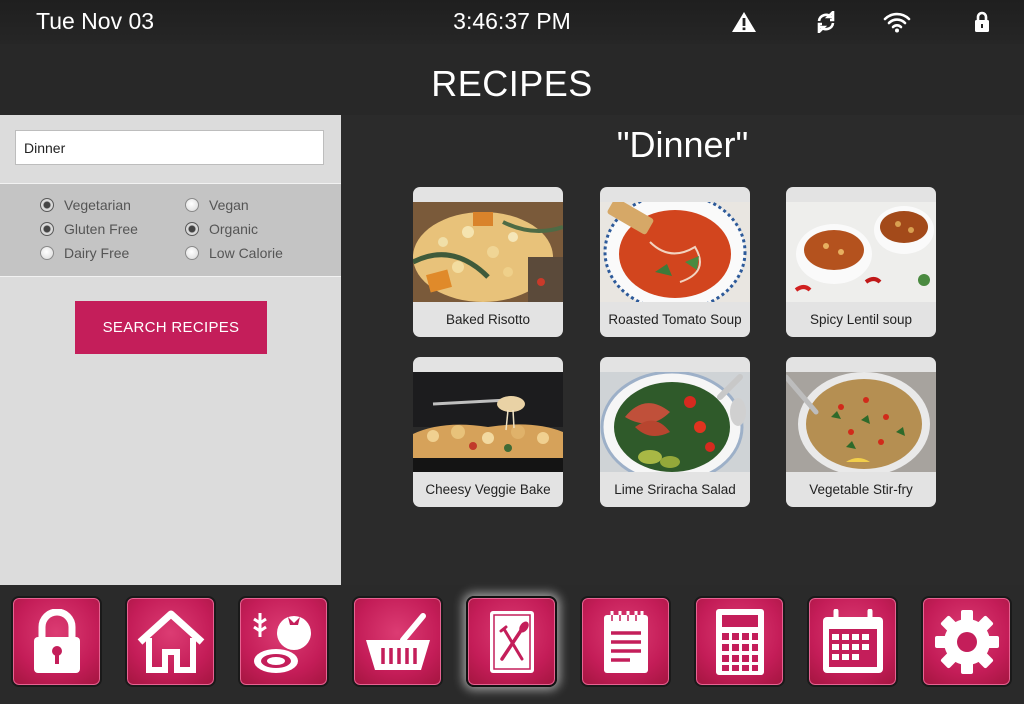  Describe the element at coordinates (234, 229) in the screenshot. I see `filter-label: Organic` at that location.